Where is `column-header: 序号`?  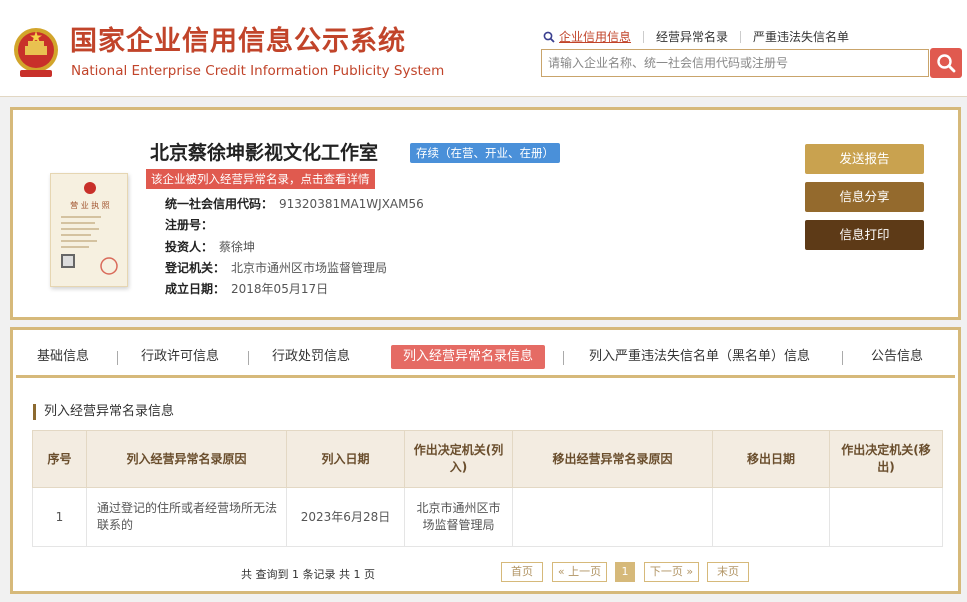 column-header: 序号 is located at coordinates (59, 459).